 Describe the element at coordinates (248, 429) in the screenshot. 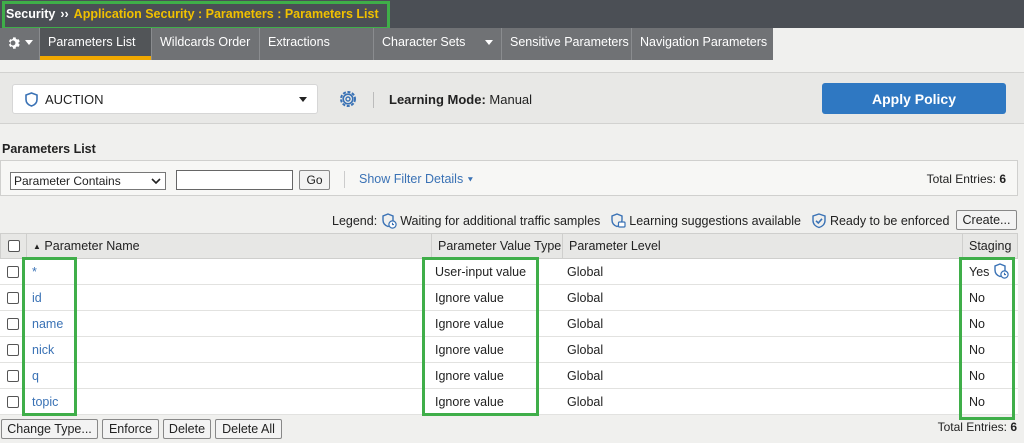

I see `delete-all-button: Delete All` at that location.